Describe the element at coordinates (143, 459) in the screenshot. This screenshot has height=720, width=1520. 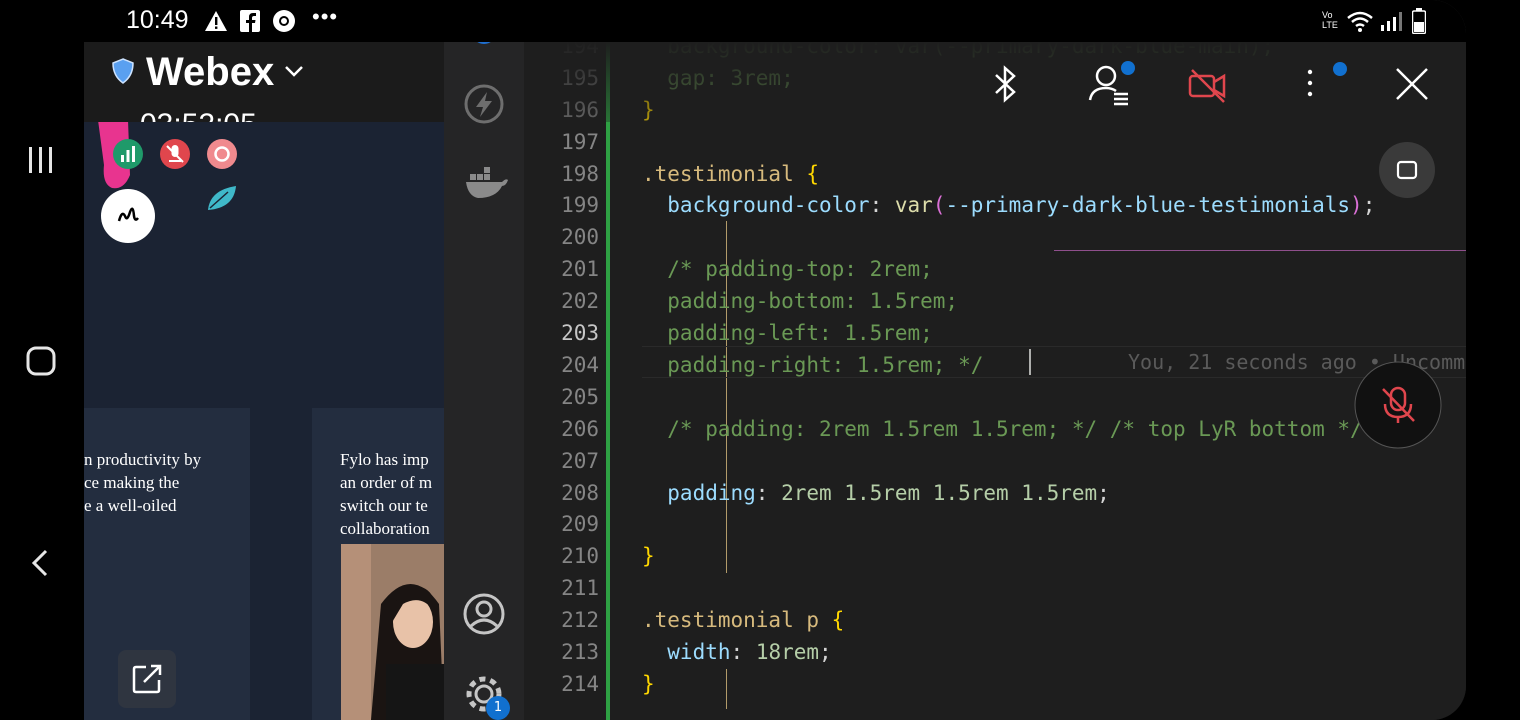
I see `card-text-line: n productivity by` at that location.